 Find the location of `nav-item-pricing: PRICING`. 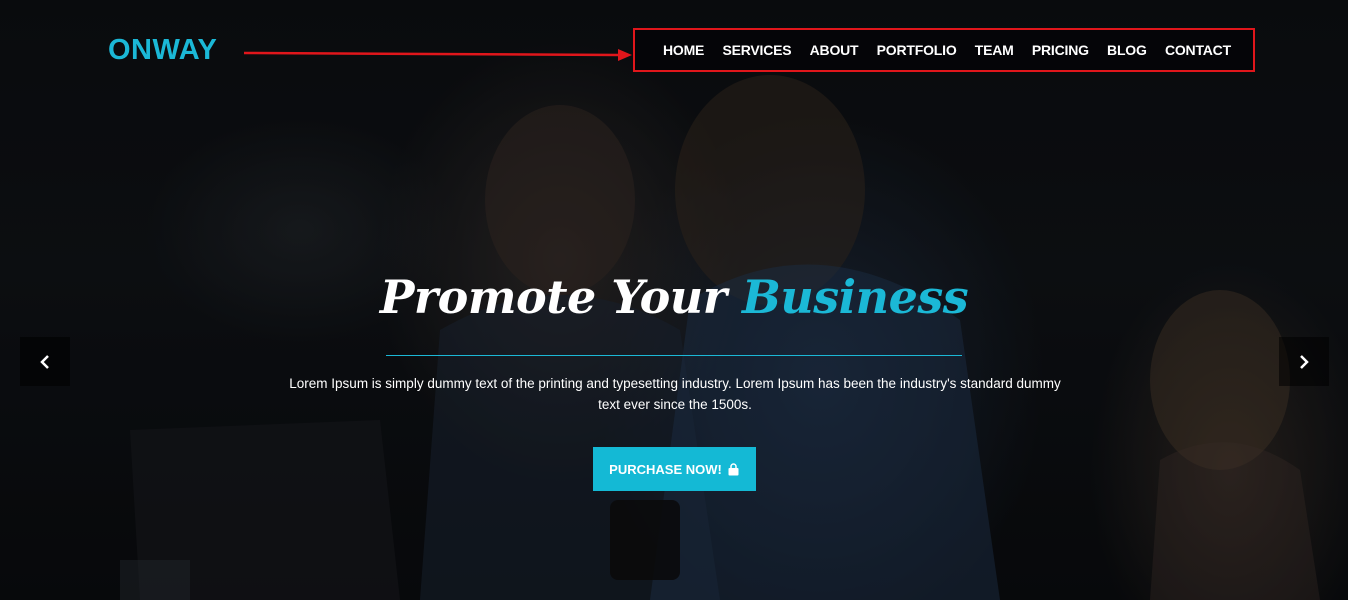

nav-item-pricing: PRICING is located at coordinates (1060, 50).